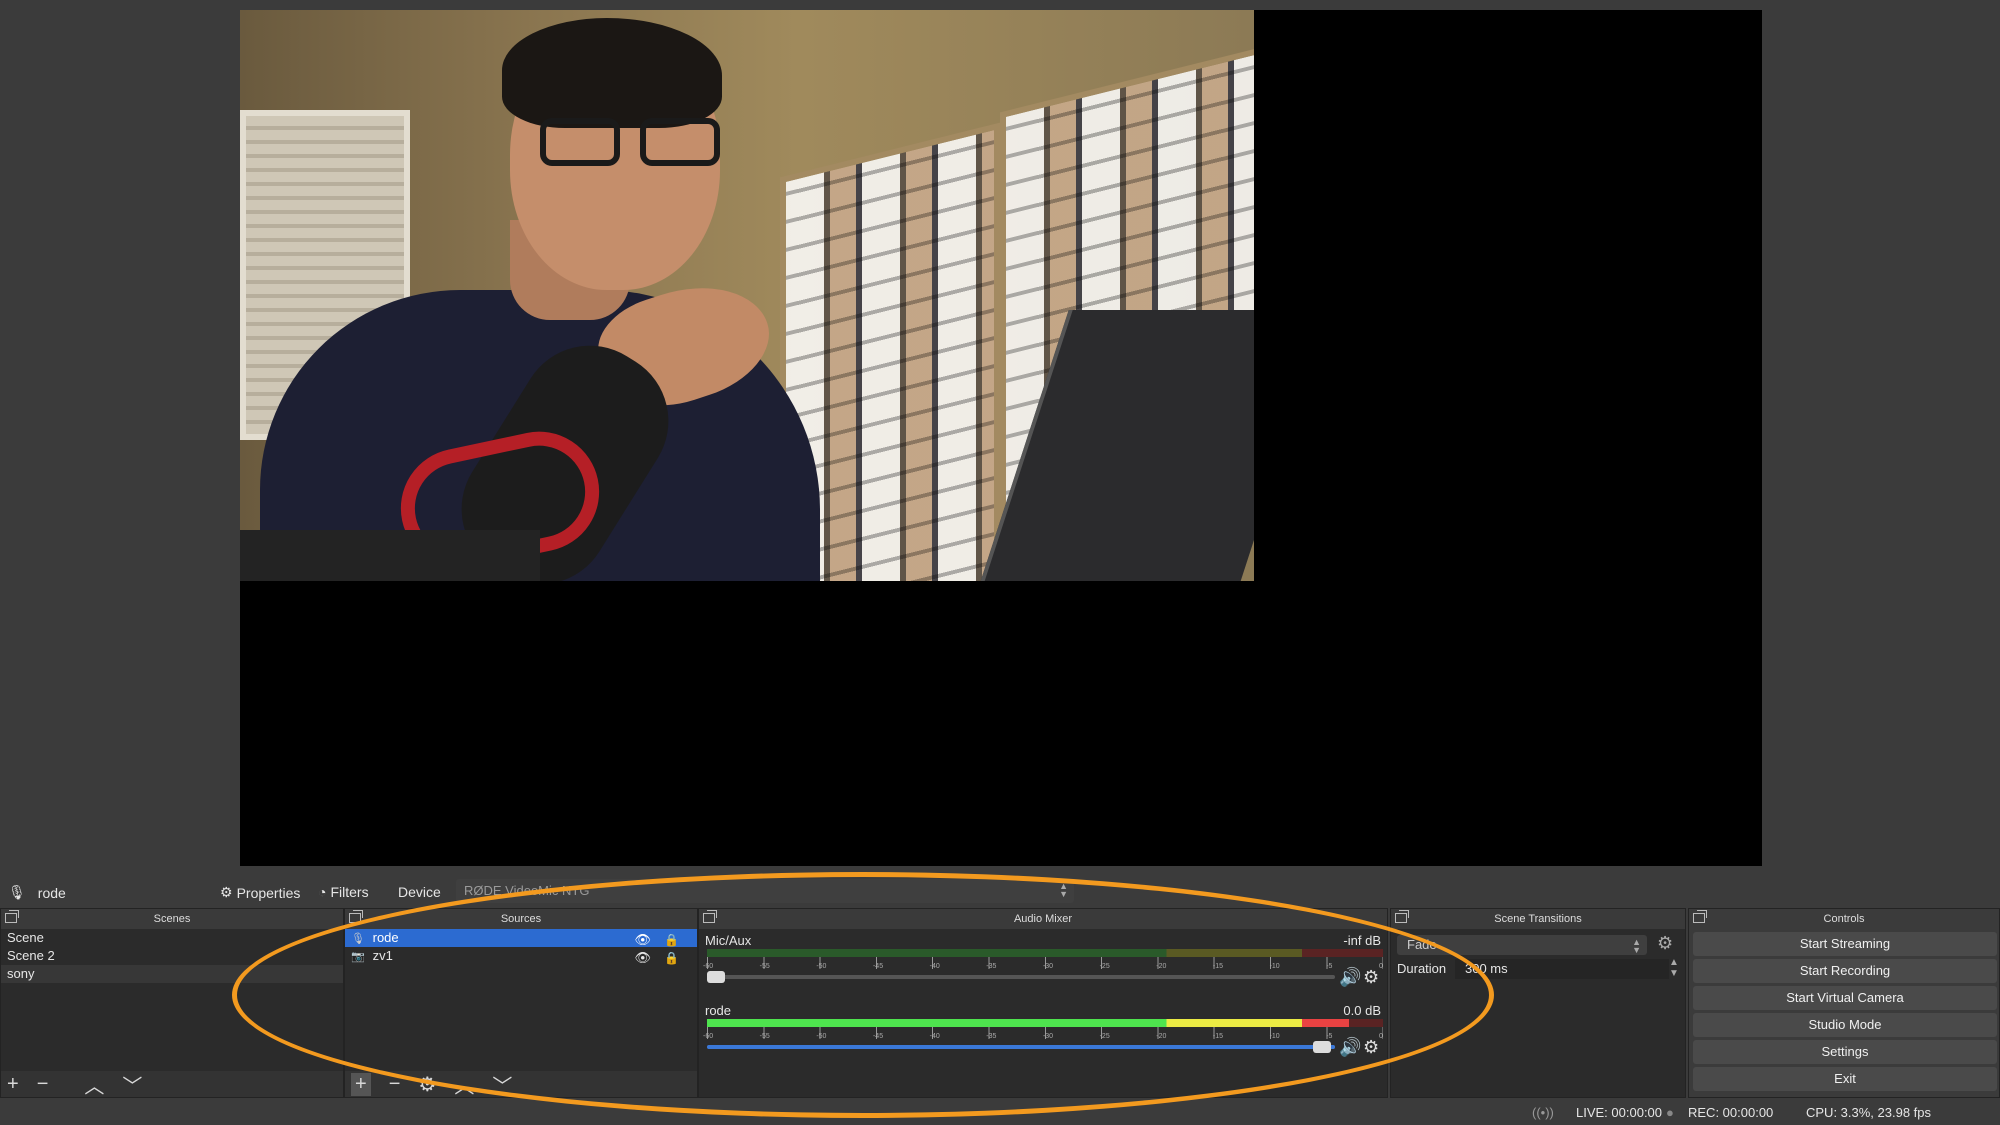 The image size is (2000, 1125). Describe the element at coordinates (1362, 940) in the screenshot. I see `channel-db: -inf dB` at that location.